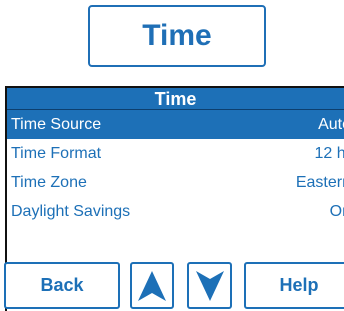  What do you see at coordinates (71, 211) in the screenshot?
I see `menu-item-label: Daylight Savings` at bounding box center [71, 211].